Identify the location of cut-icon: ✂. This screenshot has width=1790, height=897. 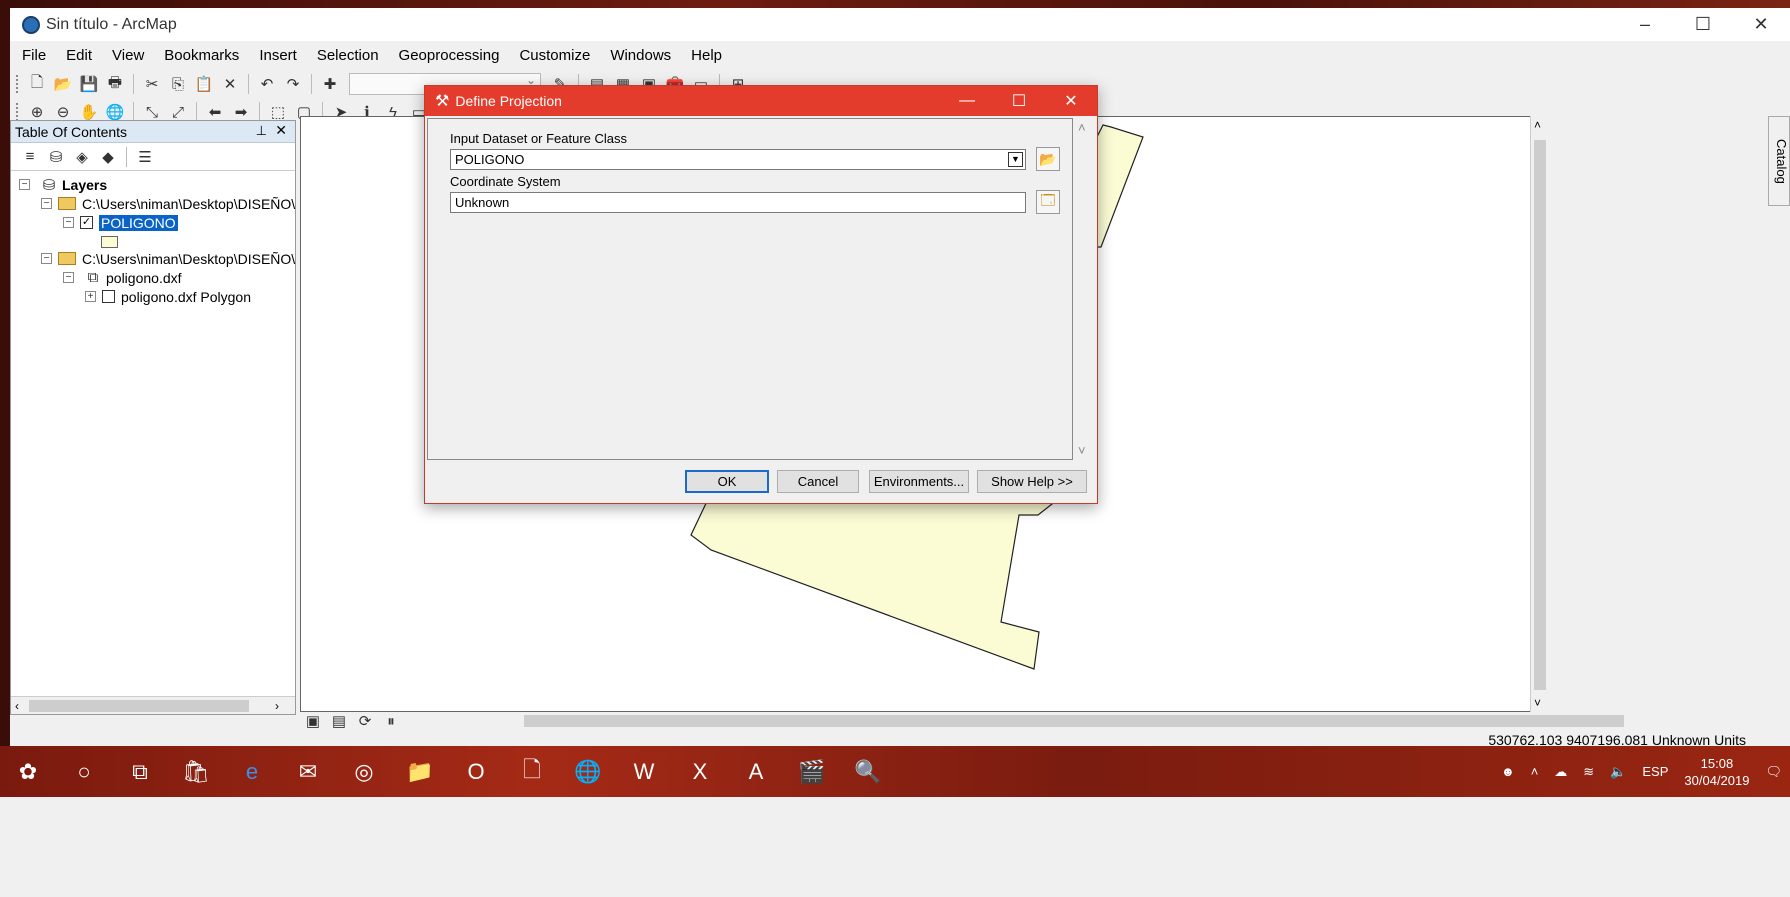
(152, 84).